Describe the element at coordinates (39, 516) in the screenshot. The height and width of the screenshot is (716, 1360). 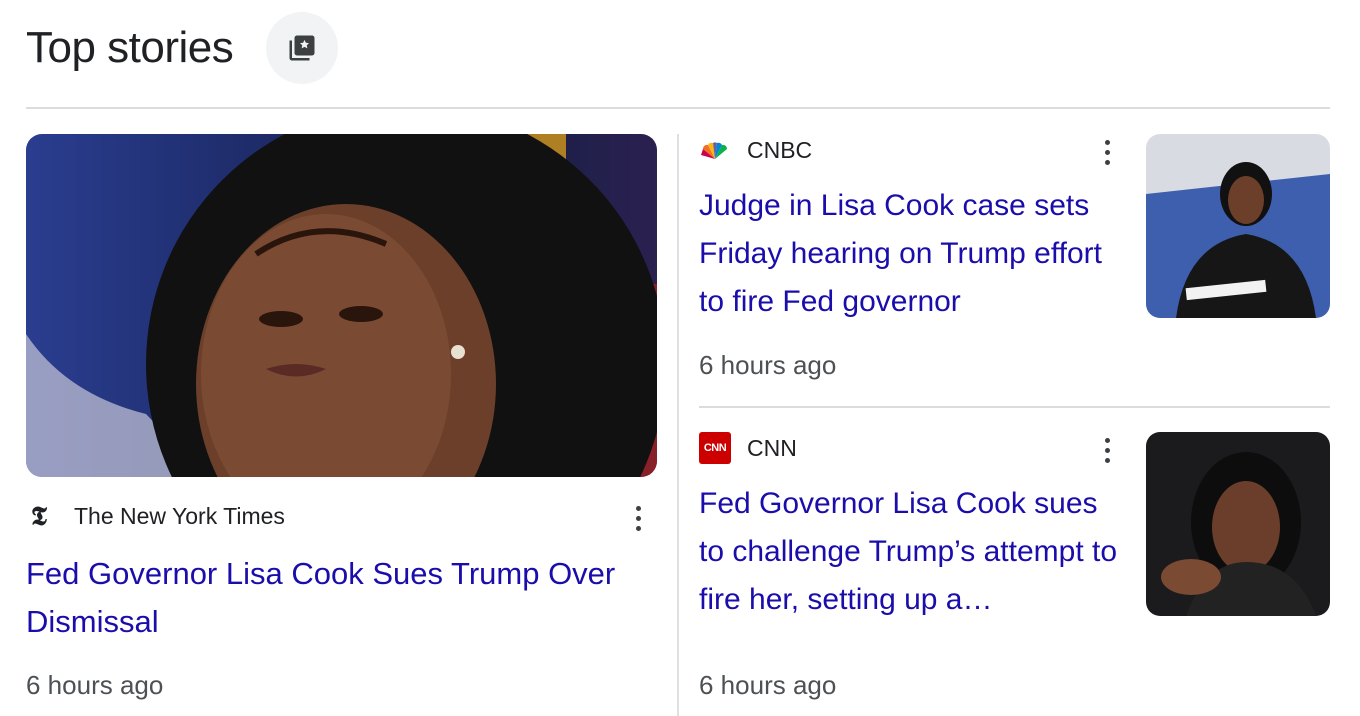
I see `nyt-logo-icon: 𝕿` at that location.